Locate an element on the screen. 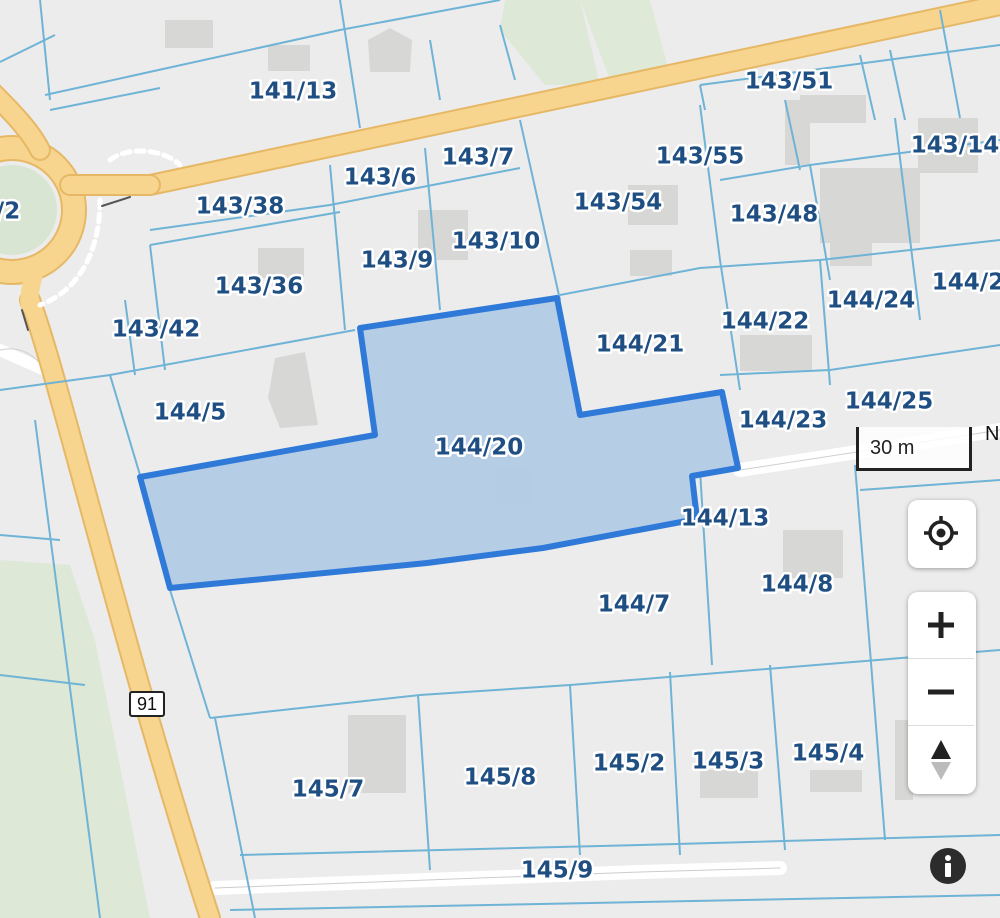 The width and height of the screenshot is (1000, 918). zoom-in-button is located at coordinates (941, 625).